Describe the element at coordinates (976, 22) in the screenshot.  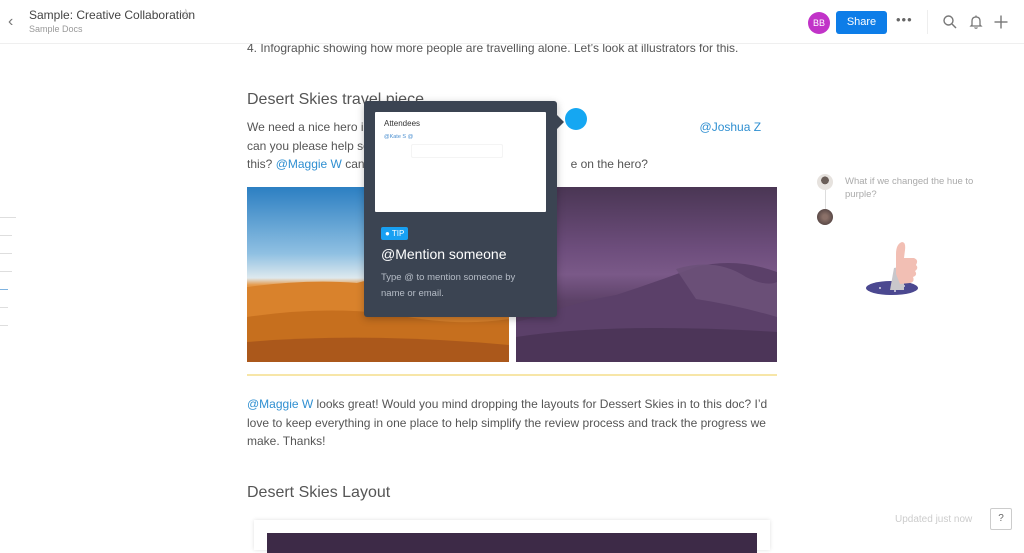
I see `bell-icon` at that location.